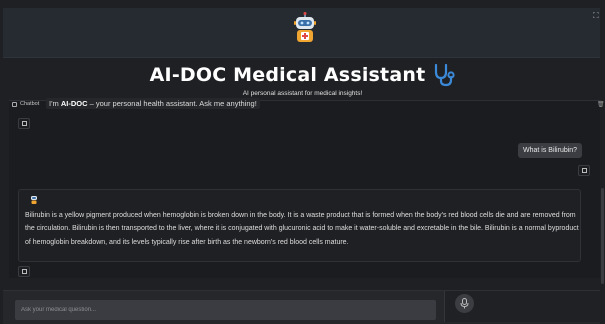 The width and height of the screenshot is (605, 324). I want to click on robot-doctor-icon, so click(305, 27).